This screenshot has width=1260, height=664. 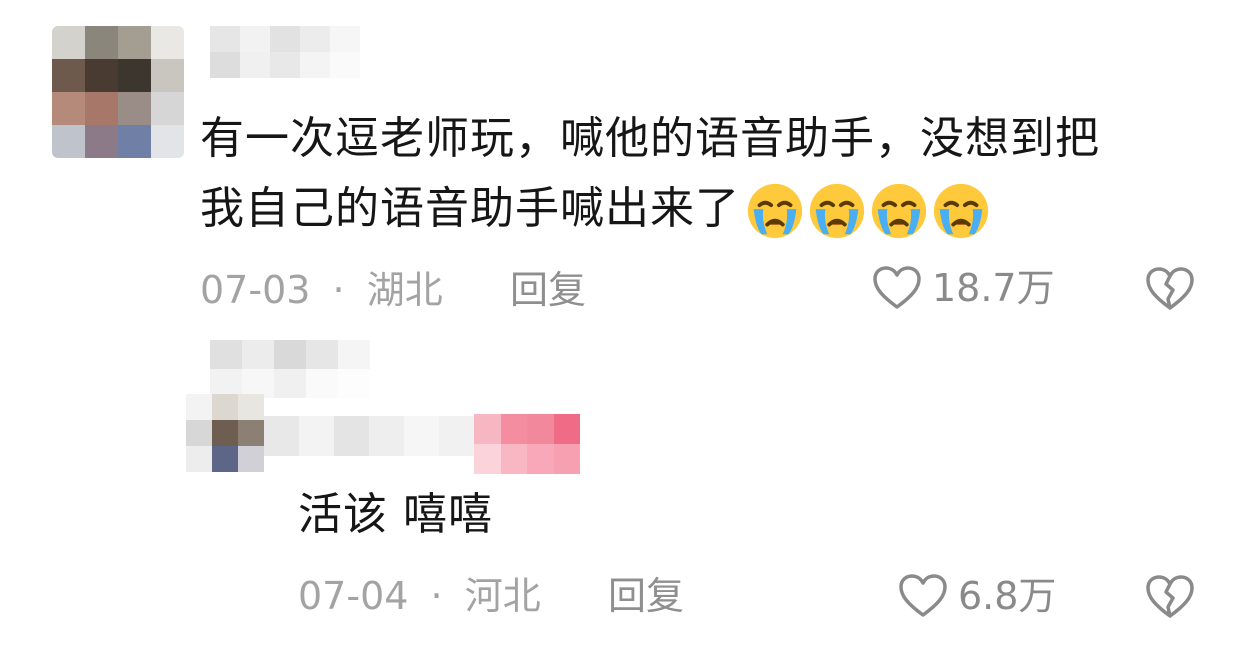 What do you see at coordinates (404, 290) in the screenshot?
I see `comment-location: 湖北` at bounding box center [404, 290].